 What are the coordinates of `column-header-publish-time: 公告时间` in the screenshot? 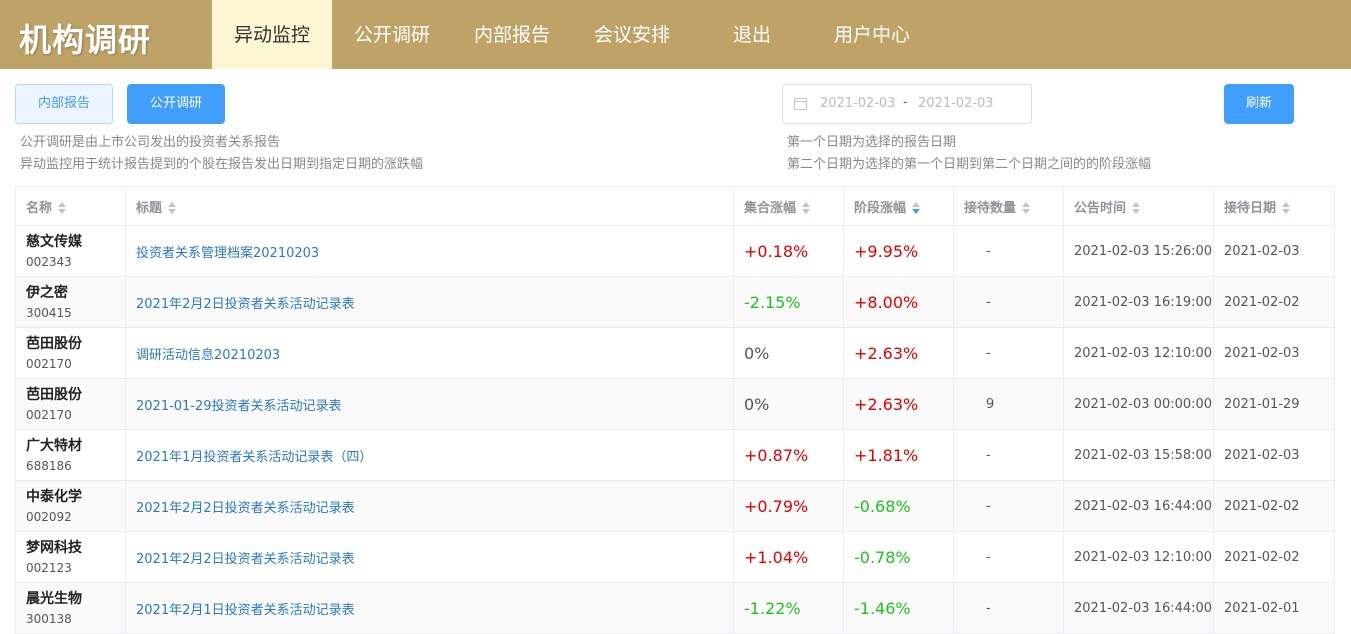 It's located at (1138, 206).